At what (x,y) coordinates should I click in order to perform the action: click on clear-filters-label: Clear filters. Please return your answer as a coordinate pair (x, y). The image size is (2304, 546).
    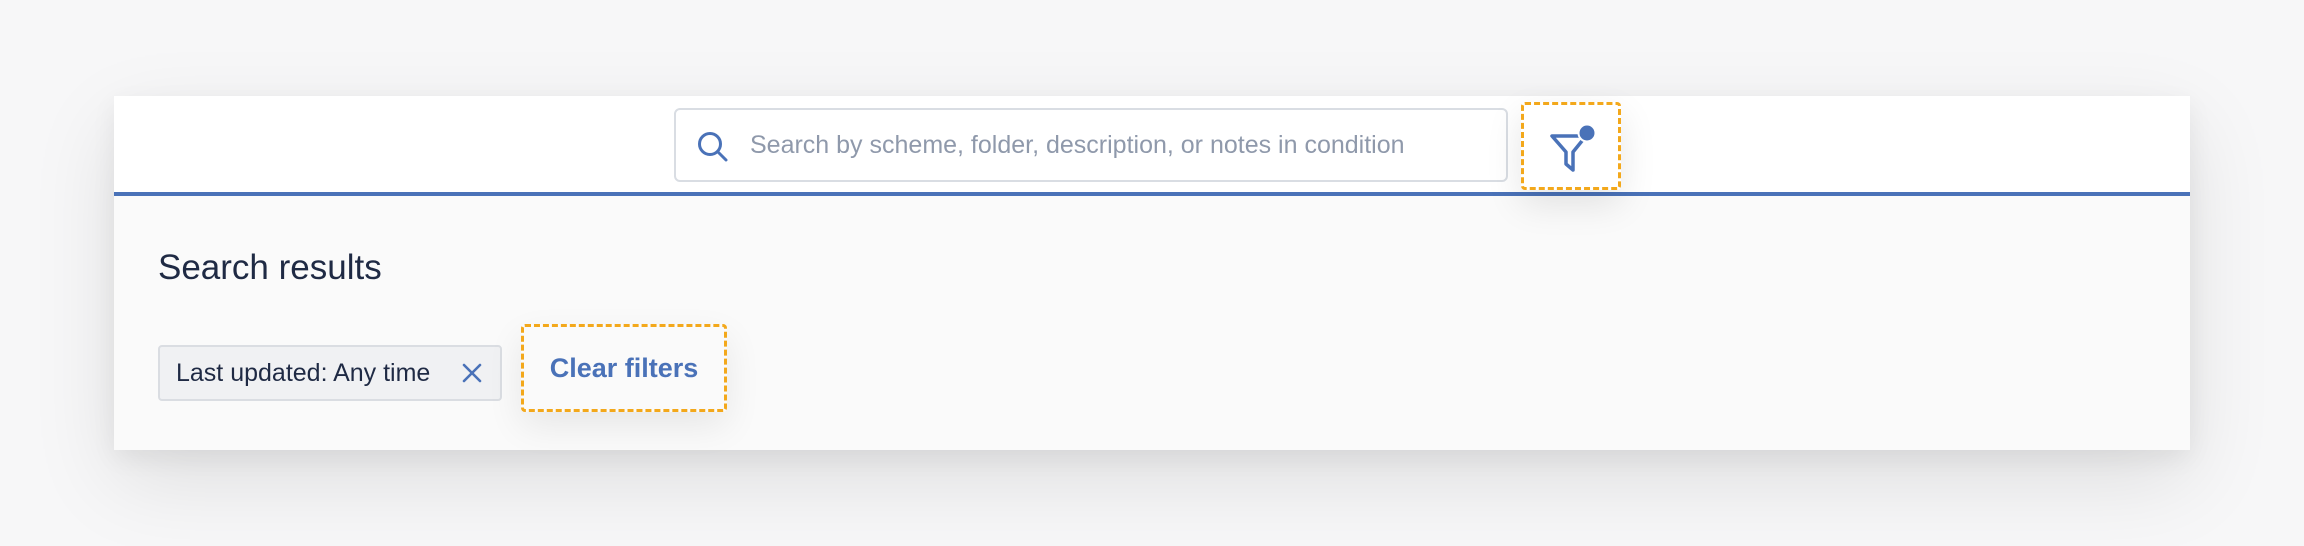
    Looking at the image, I should click on (624, 368).